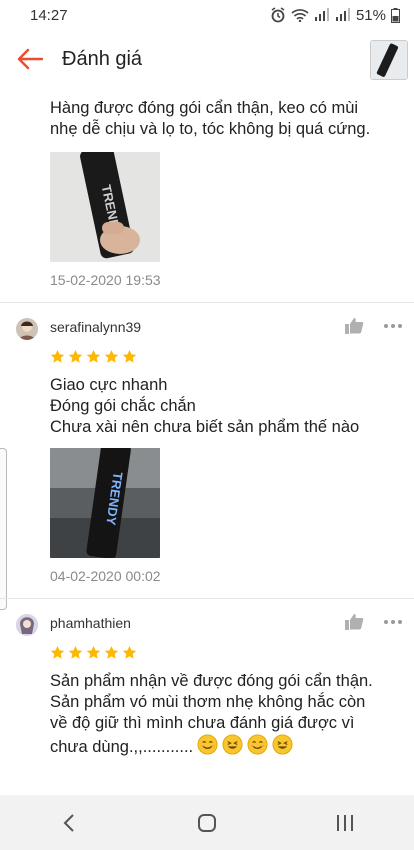 The width and height of the screenshot is (414, 850). I want to click on nav-home-button, so click(207, 823).